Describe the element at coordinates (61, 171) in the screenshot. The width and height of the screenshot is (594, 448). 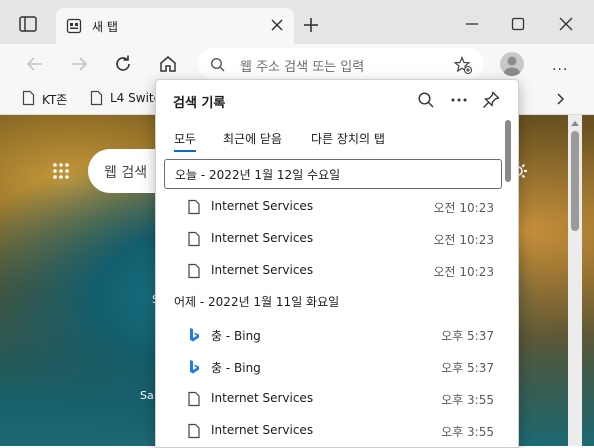
I see `apps-grid-icon` at that location.